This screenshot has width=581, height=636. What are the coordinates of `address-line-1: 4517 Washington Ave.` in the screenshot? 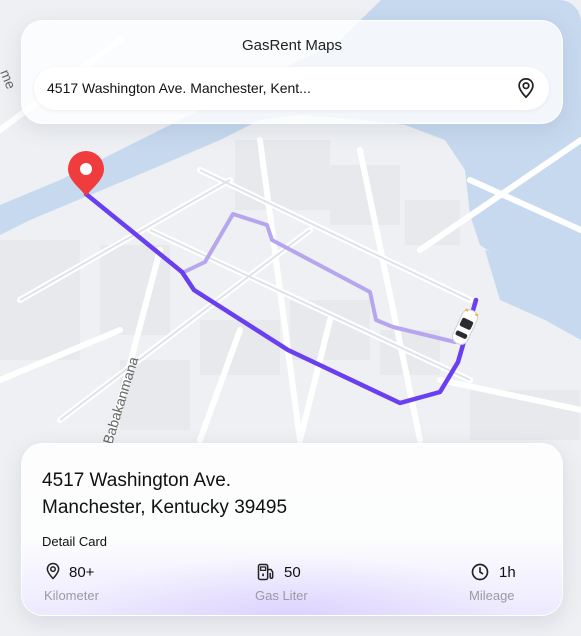 It's located at (137, 480).